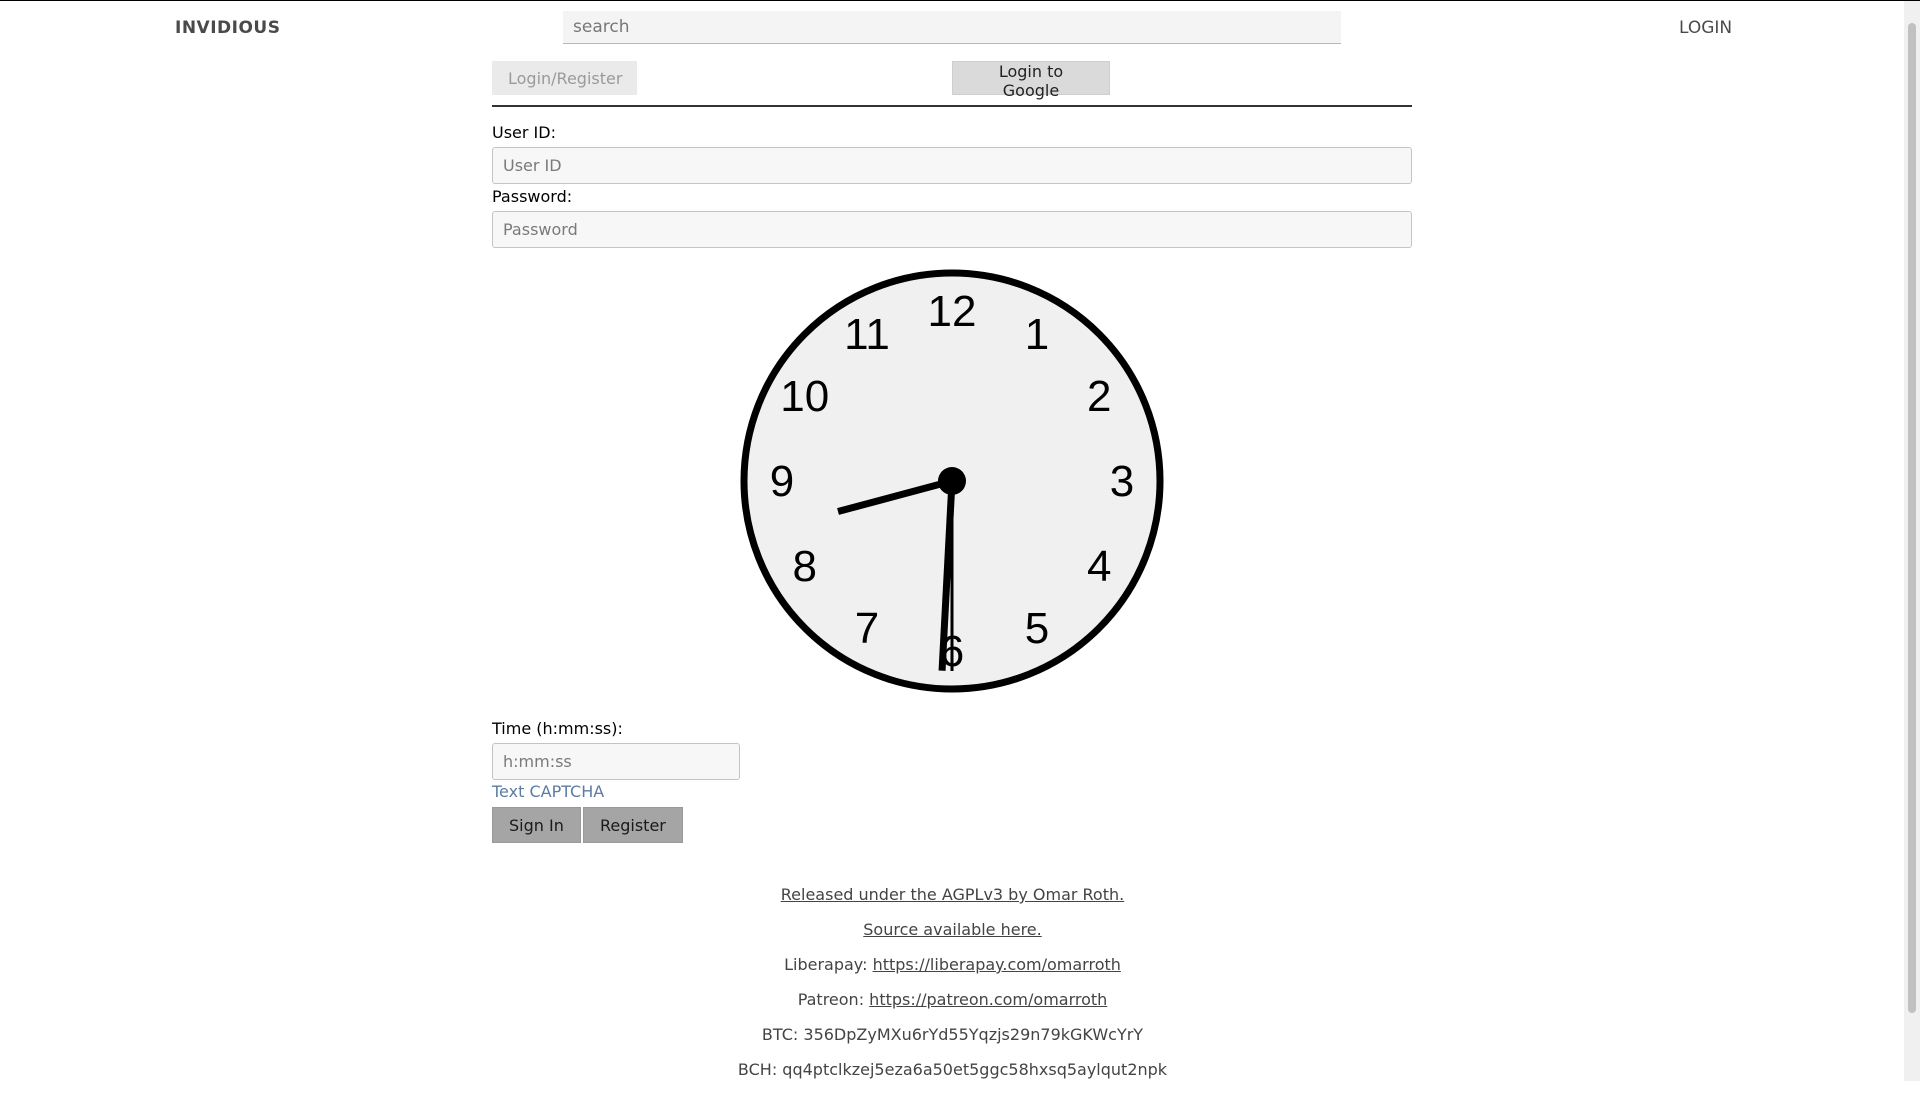 The height and width of the screenshot is (1095, 1920). What do you see at coordinates (557, 728) in the screenshot?
I see `time-label: Time (h:mm:ss):` at bounding box center [557, 728].